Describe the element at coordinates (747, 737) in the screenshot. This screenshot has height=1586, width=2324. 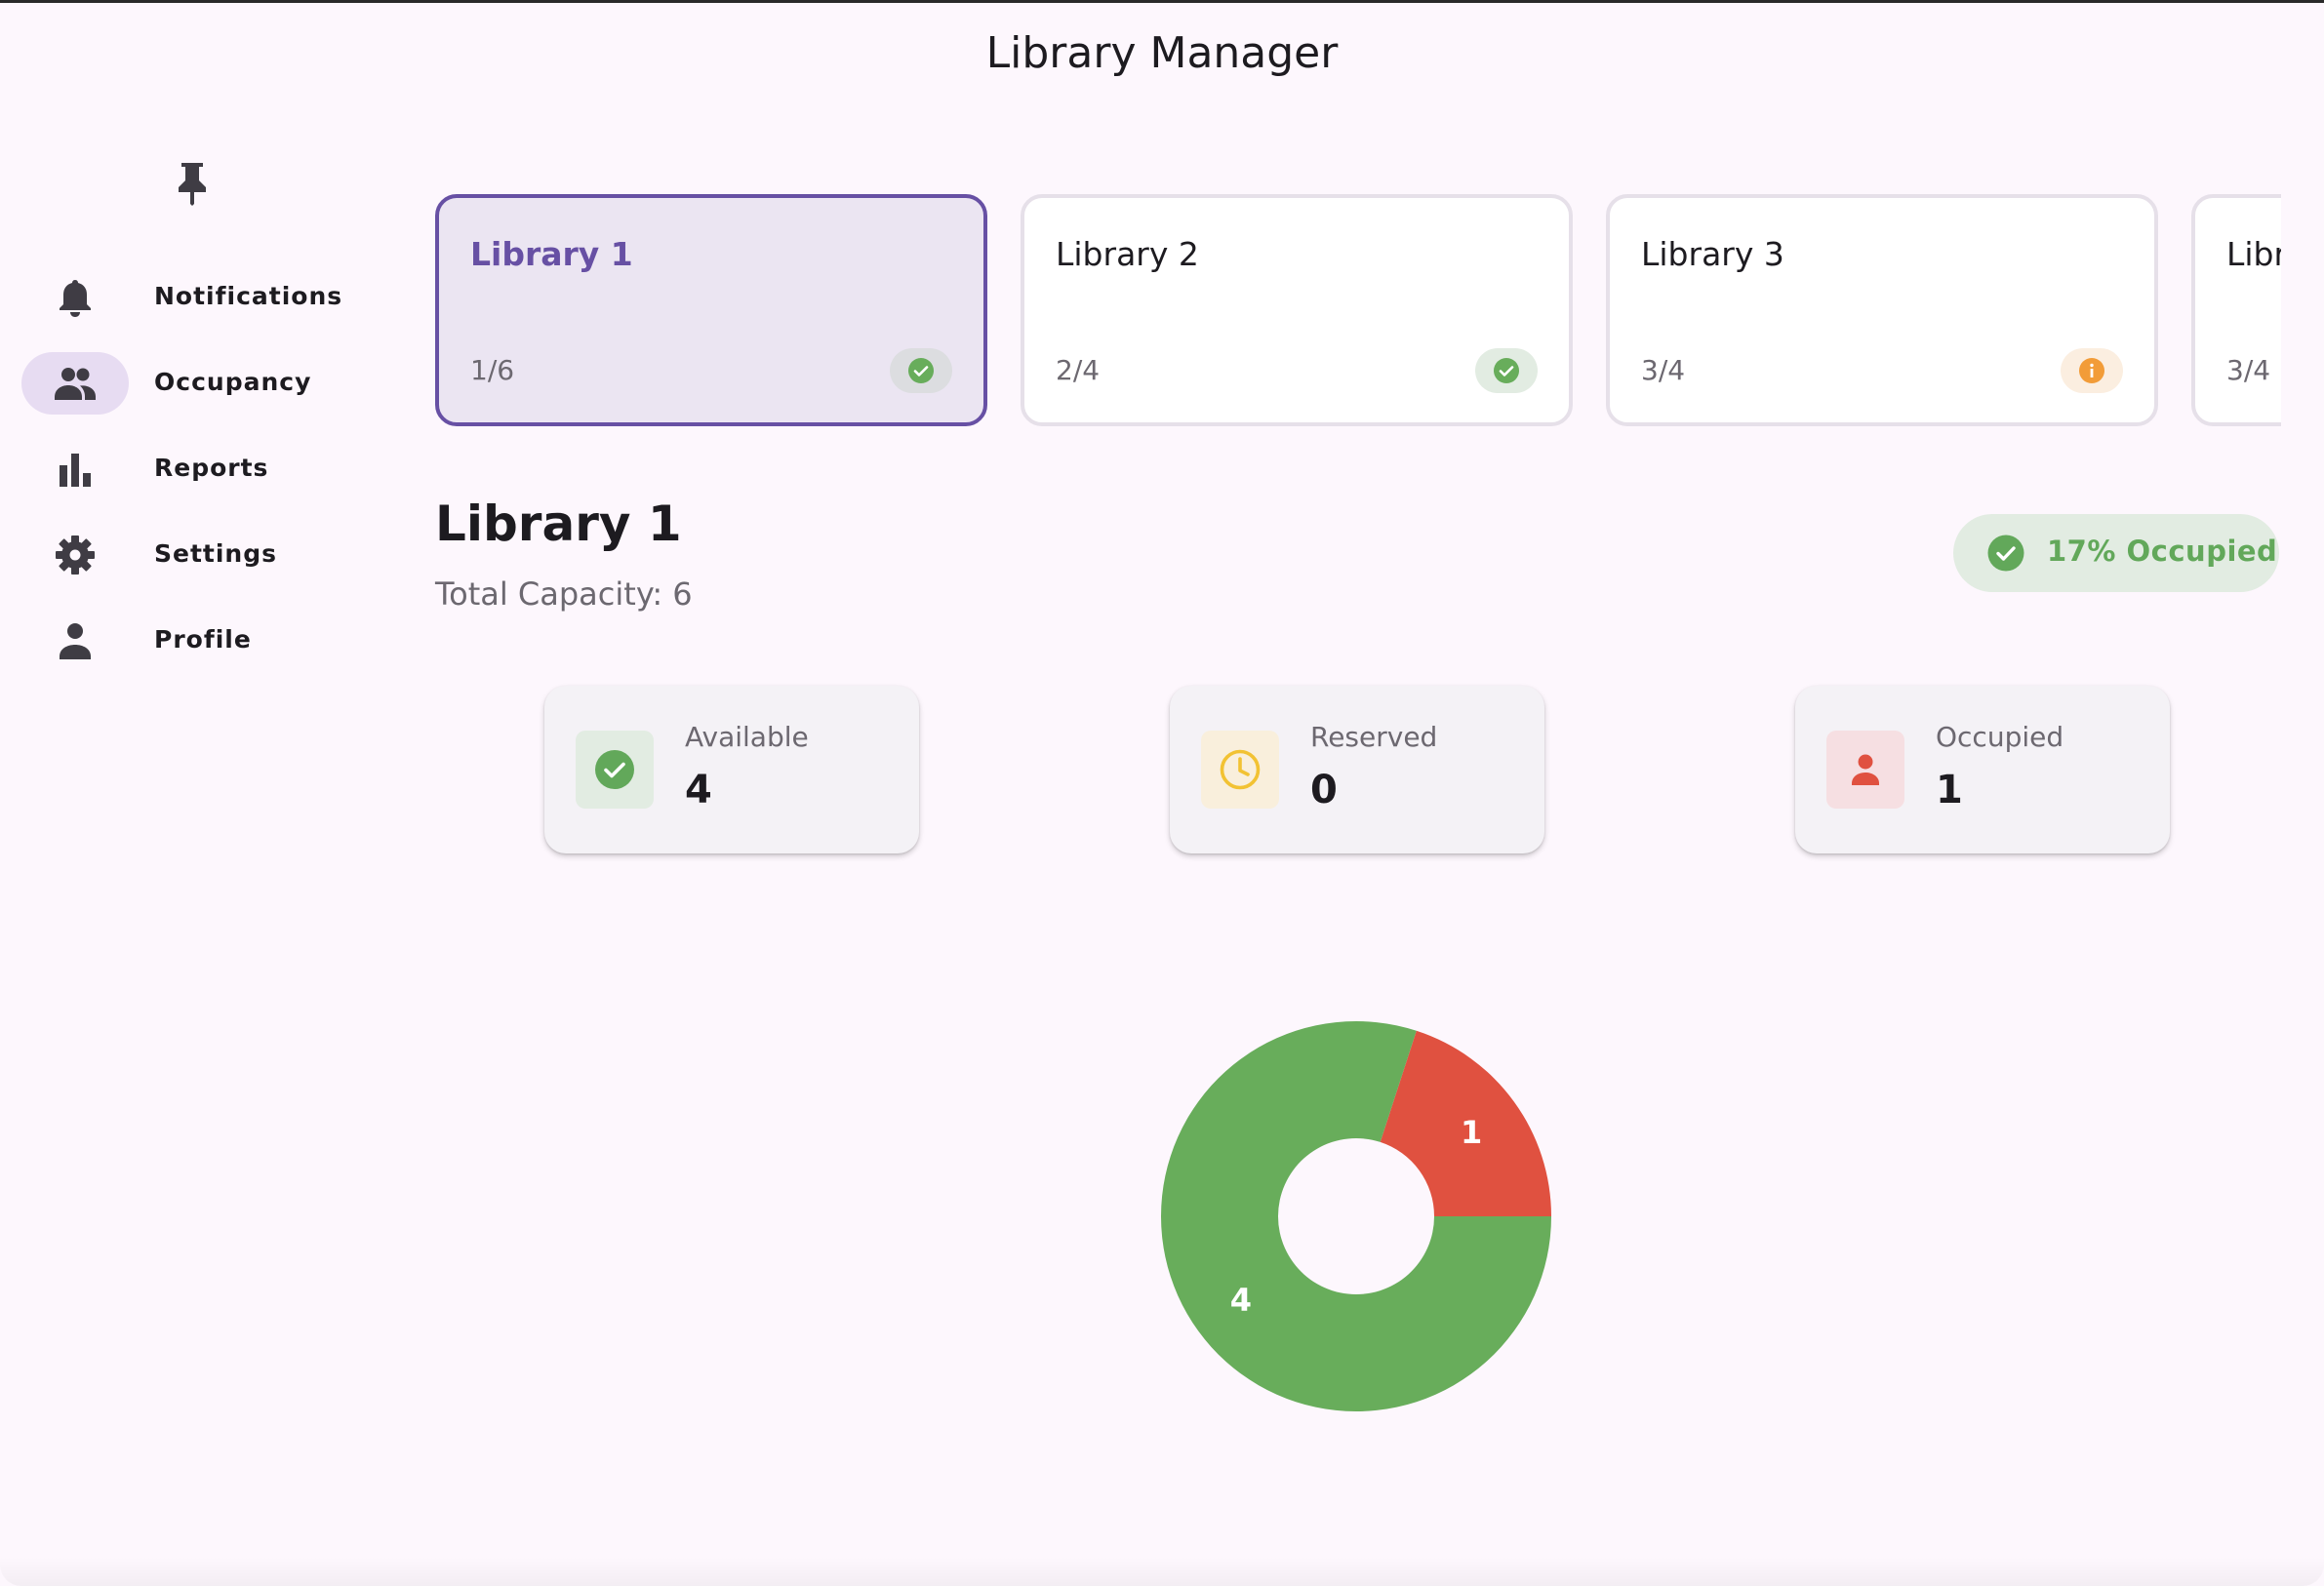
I see `stat-label: Available` at that location.